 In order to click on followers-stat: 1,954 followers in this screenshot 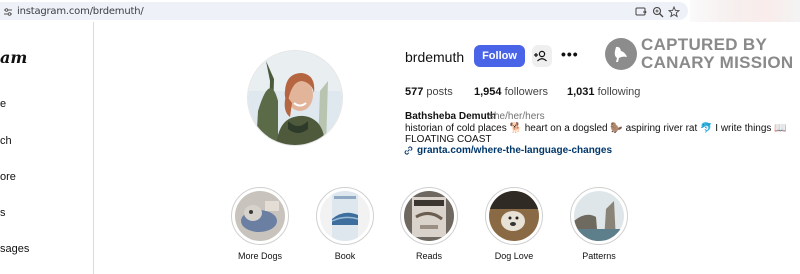, I will do `click(511, 92)`.